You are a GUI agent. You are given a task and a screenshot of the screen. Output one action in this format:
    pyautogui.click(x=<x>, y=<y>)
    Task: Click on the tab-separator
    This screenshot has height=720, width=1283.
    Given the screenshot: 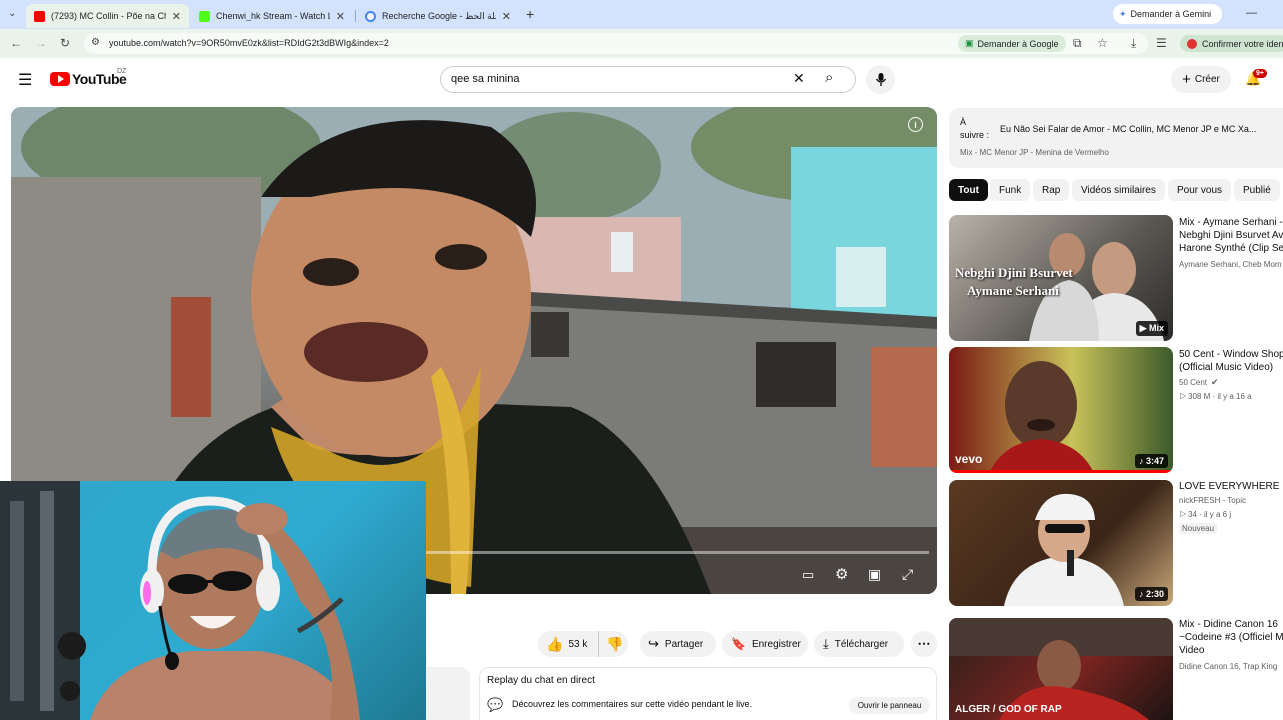 What is the action you would take?
    pyautogui.click(x=355, y=16)
    